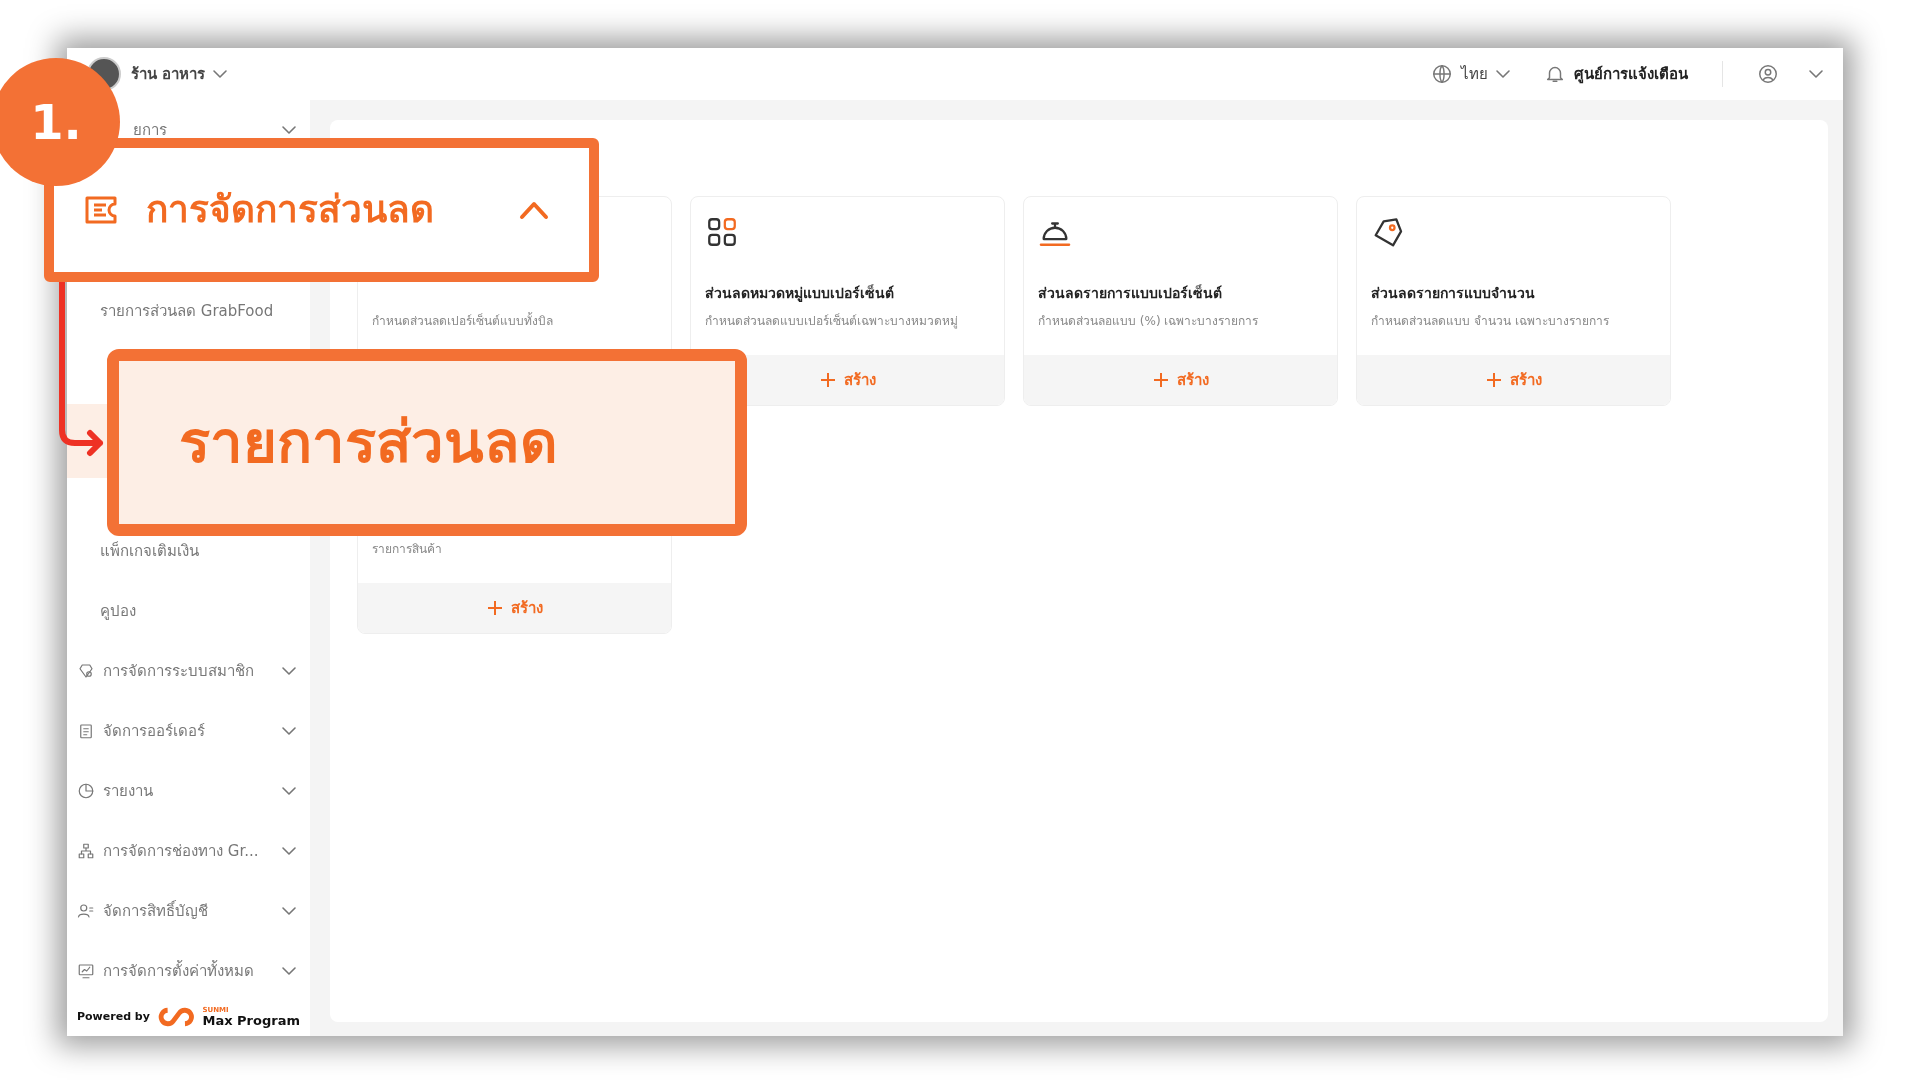  Describe the element at coordinates (1790, 74) in the screenshot. I see `account-menu` at that location.